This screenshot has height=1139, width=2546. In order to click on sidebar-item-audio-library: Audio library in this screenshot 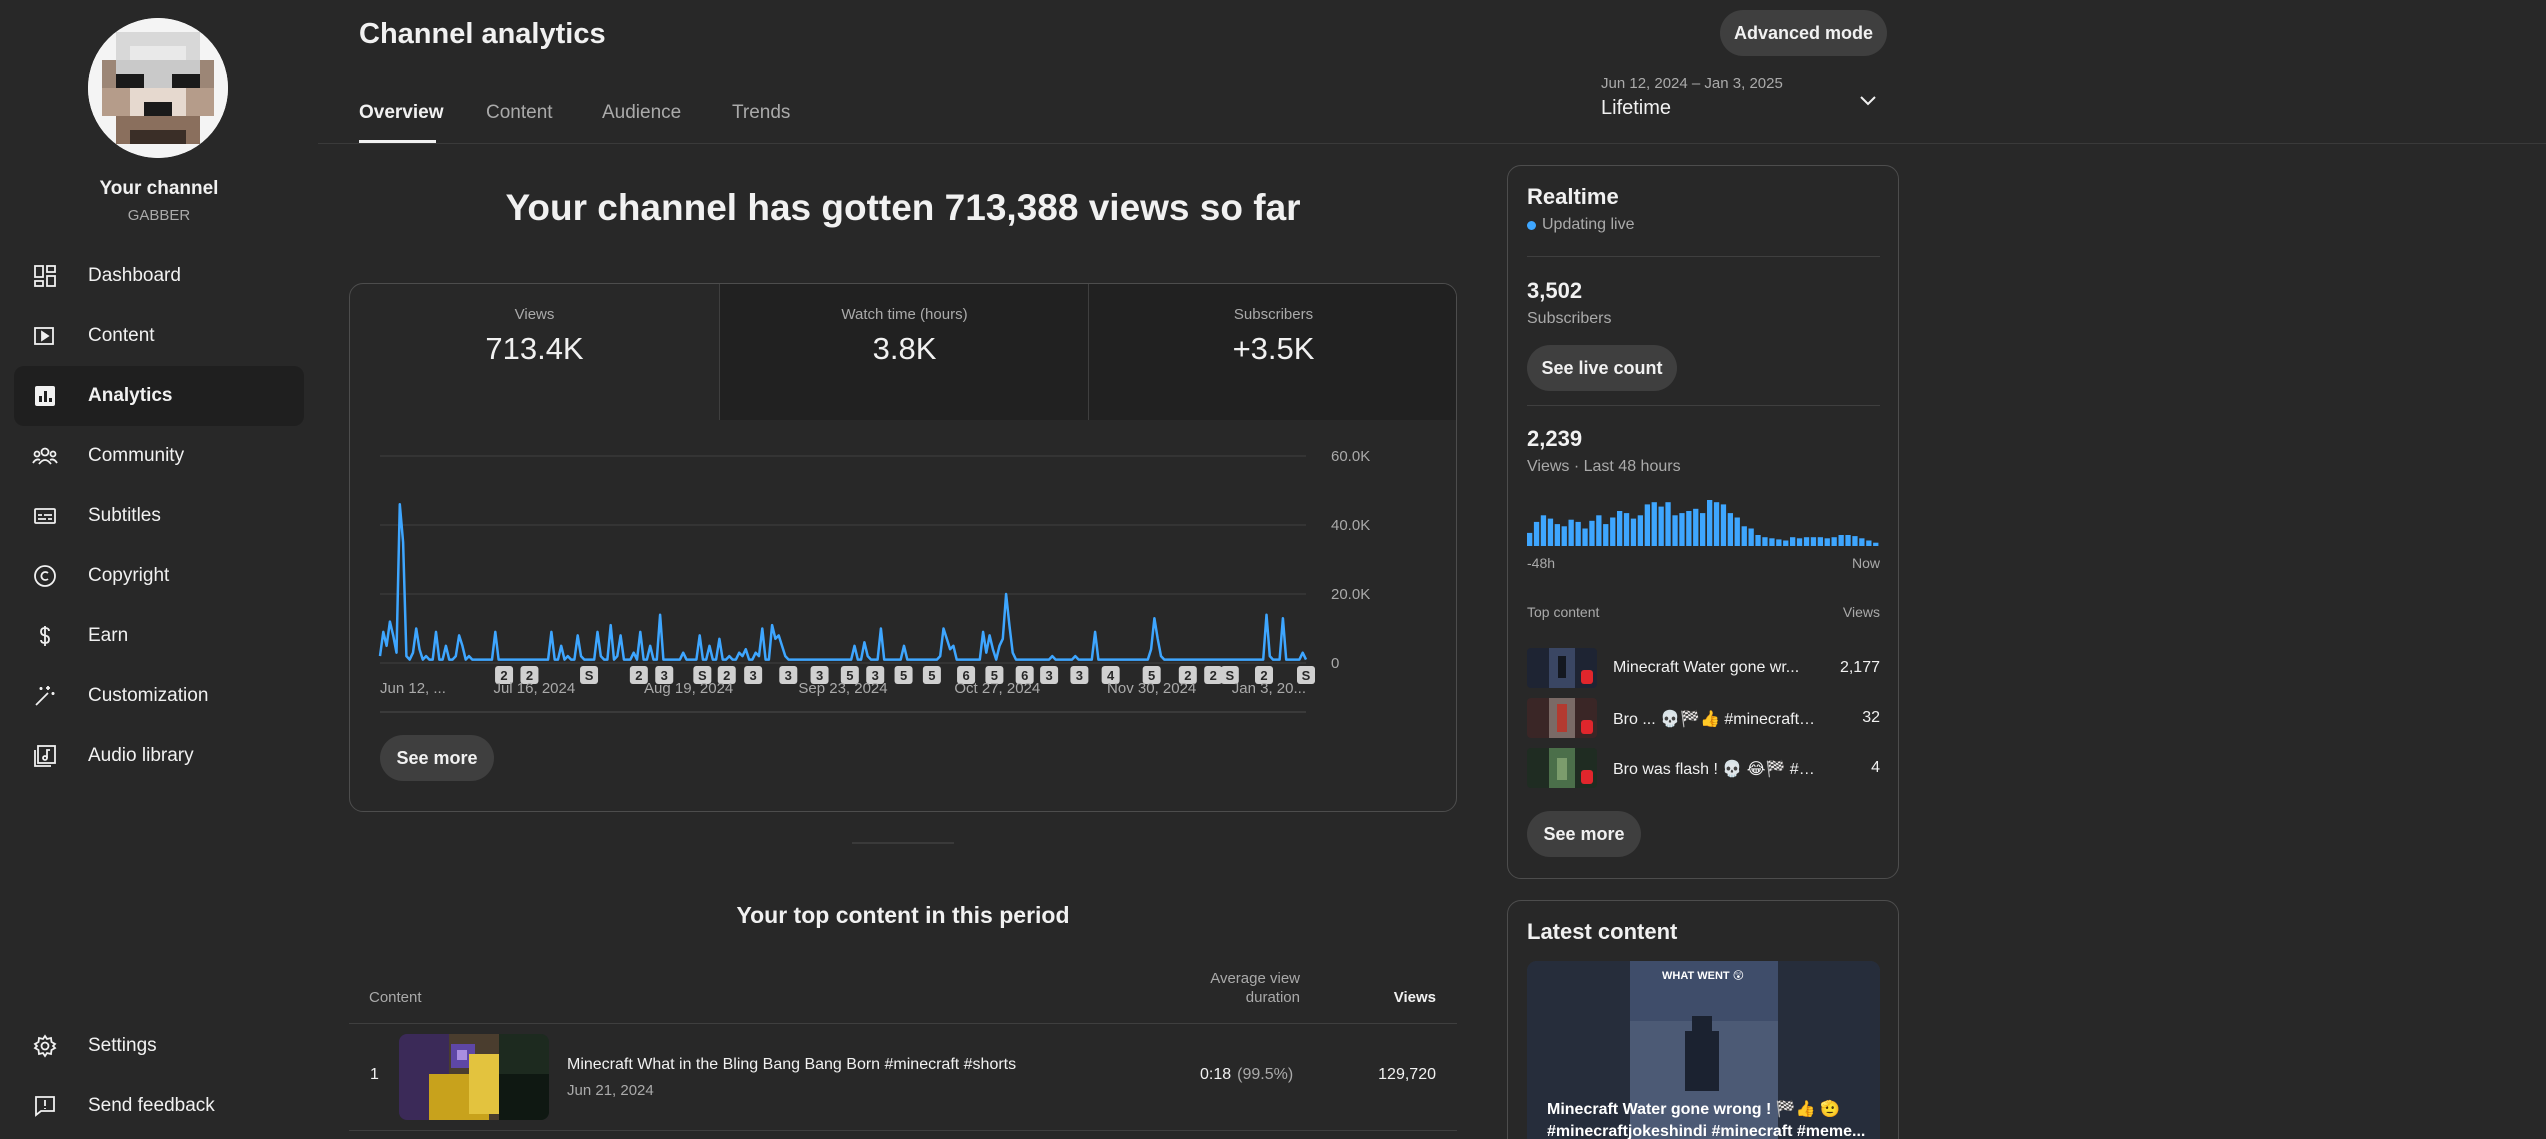, I will do `click(159, 756)`.